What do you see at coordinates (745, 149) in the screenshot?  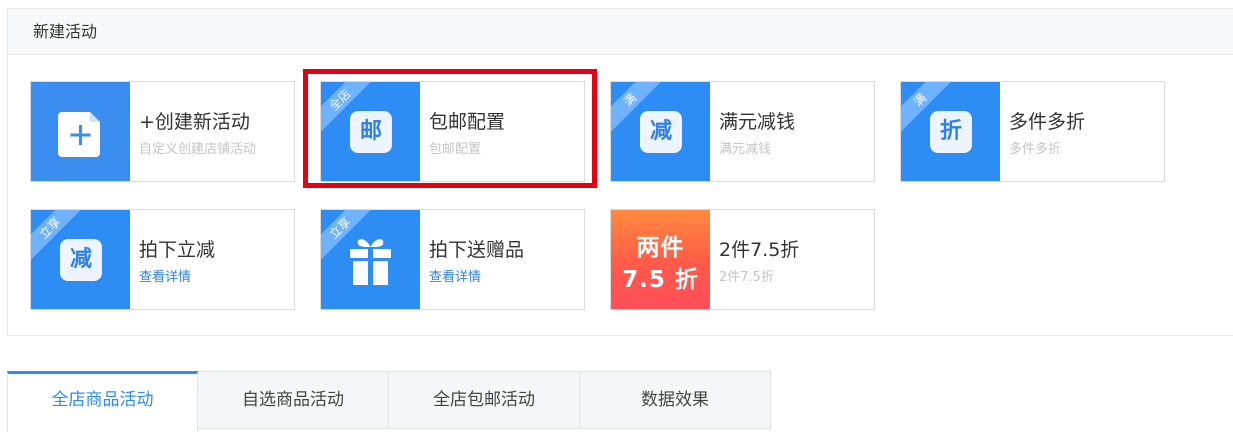 I see `card-subtitle: 满元减钱` at bounding box center [745, 149].